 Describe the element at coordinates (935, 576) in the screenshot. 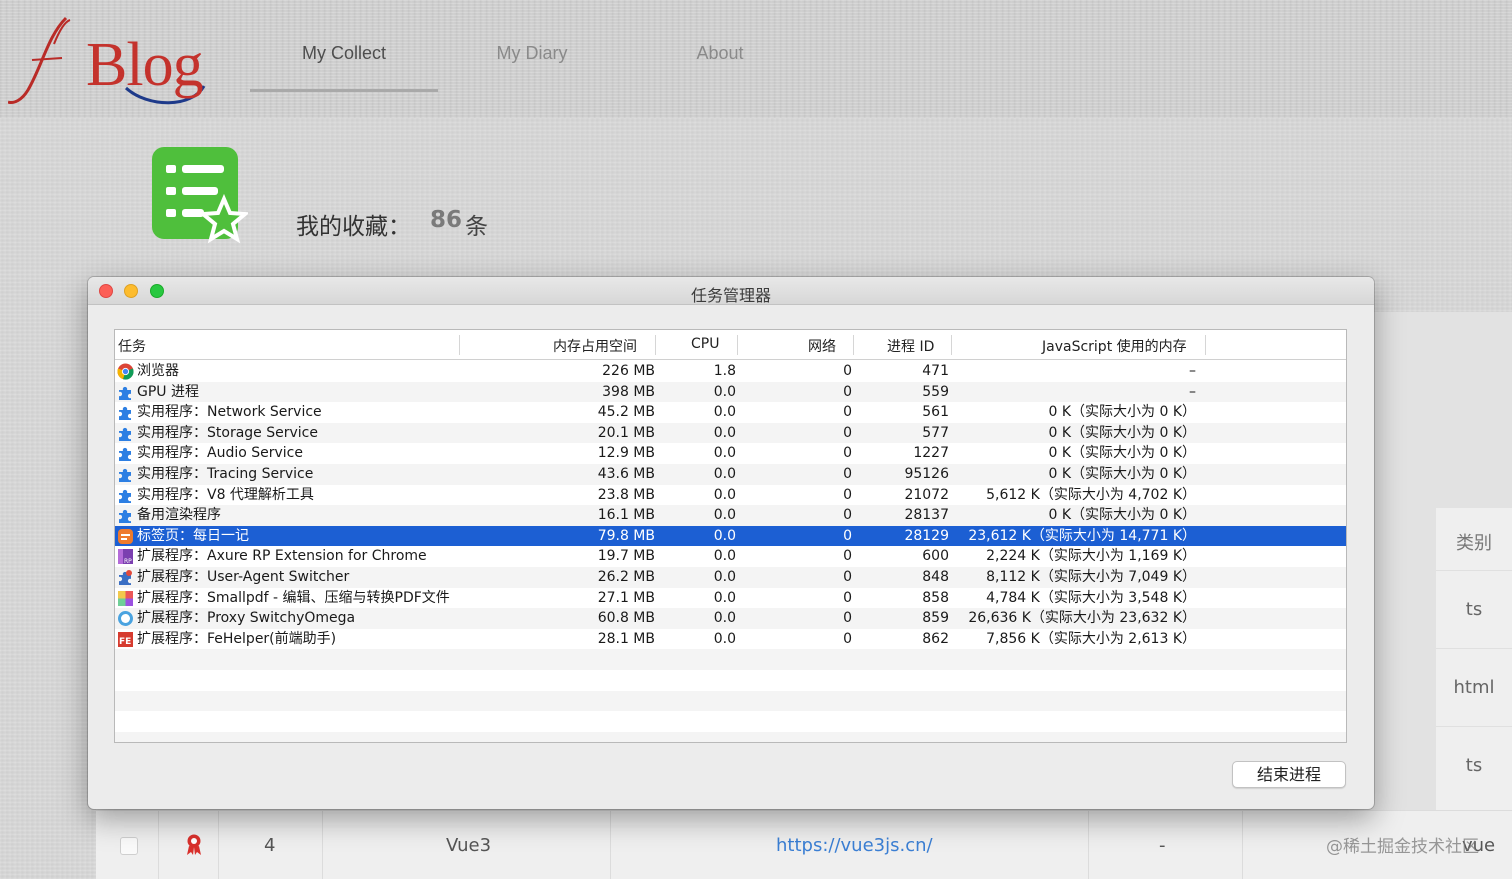

I see `process-pid: 848` at that location.